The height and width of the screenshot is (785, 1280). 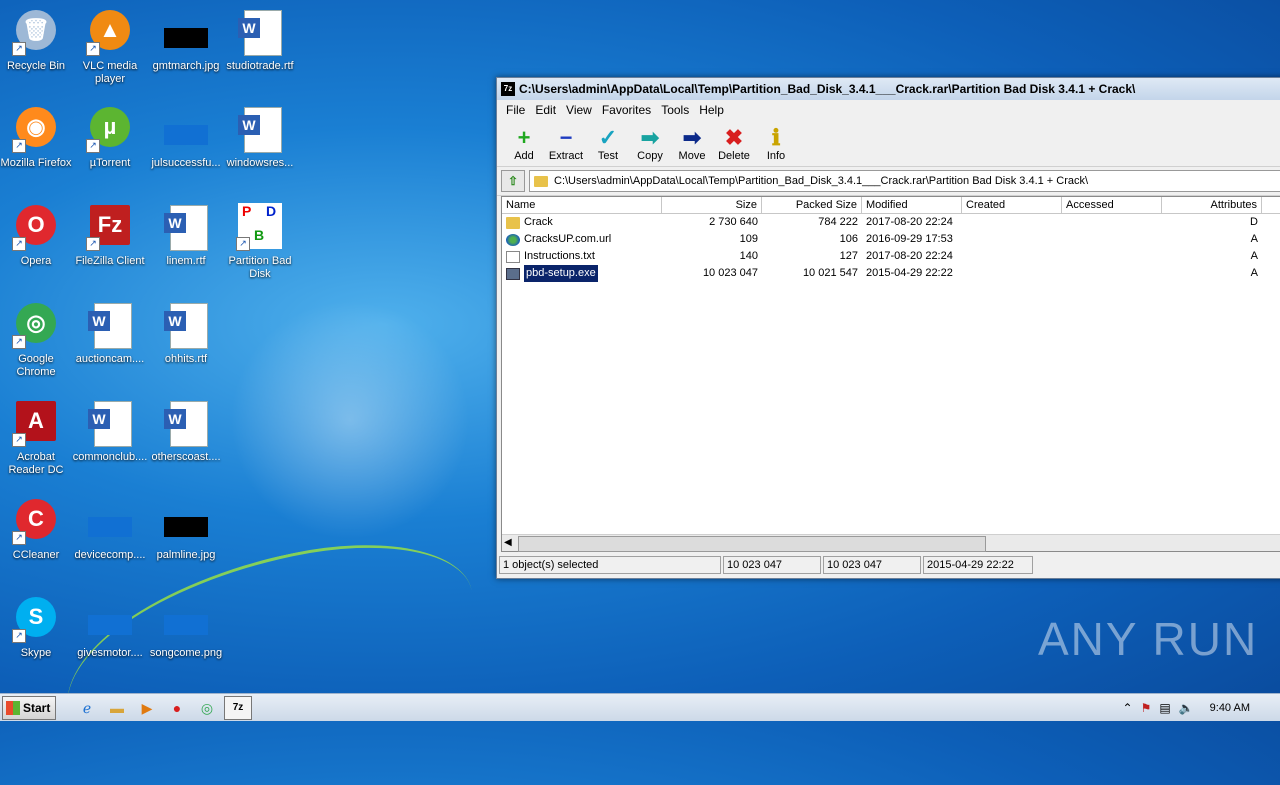 What do you see at coordinates (37, 627) in the screenshot?
I see `desktop-icon: S ↗ Skype` at bounding box center [37, 627].